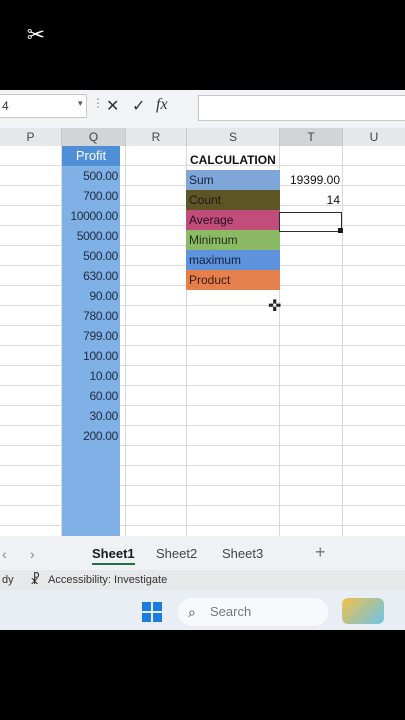 This screenshot has height=720, width=405. What do you see at coordinates (311, 137) in the screenshot?
I see `column-header-t: T` at bounding box center [311, 137].